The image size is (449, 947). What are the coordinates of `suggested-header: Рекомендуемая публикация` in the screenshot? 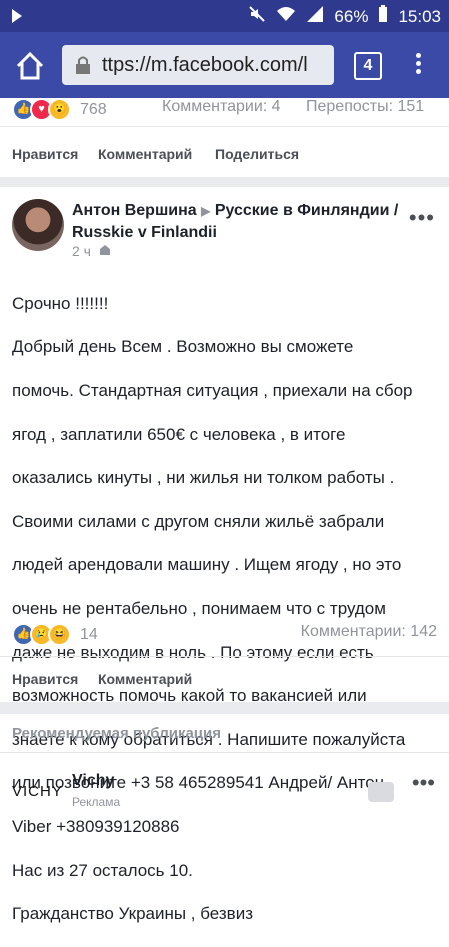 It's located at (116, 733).